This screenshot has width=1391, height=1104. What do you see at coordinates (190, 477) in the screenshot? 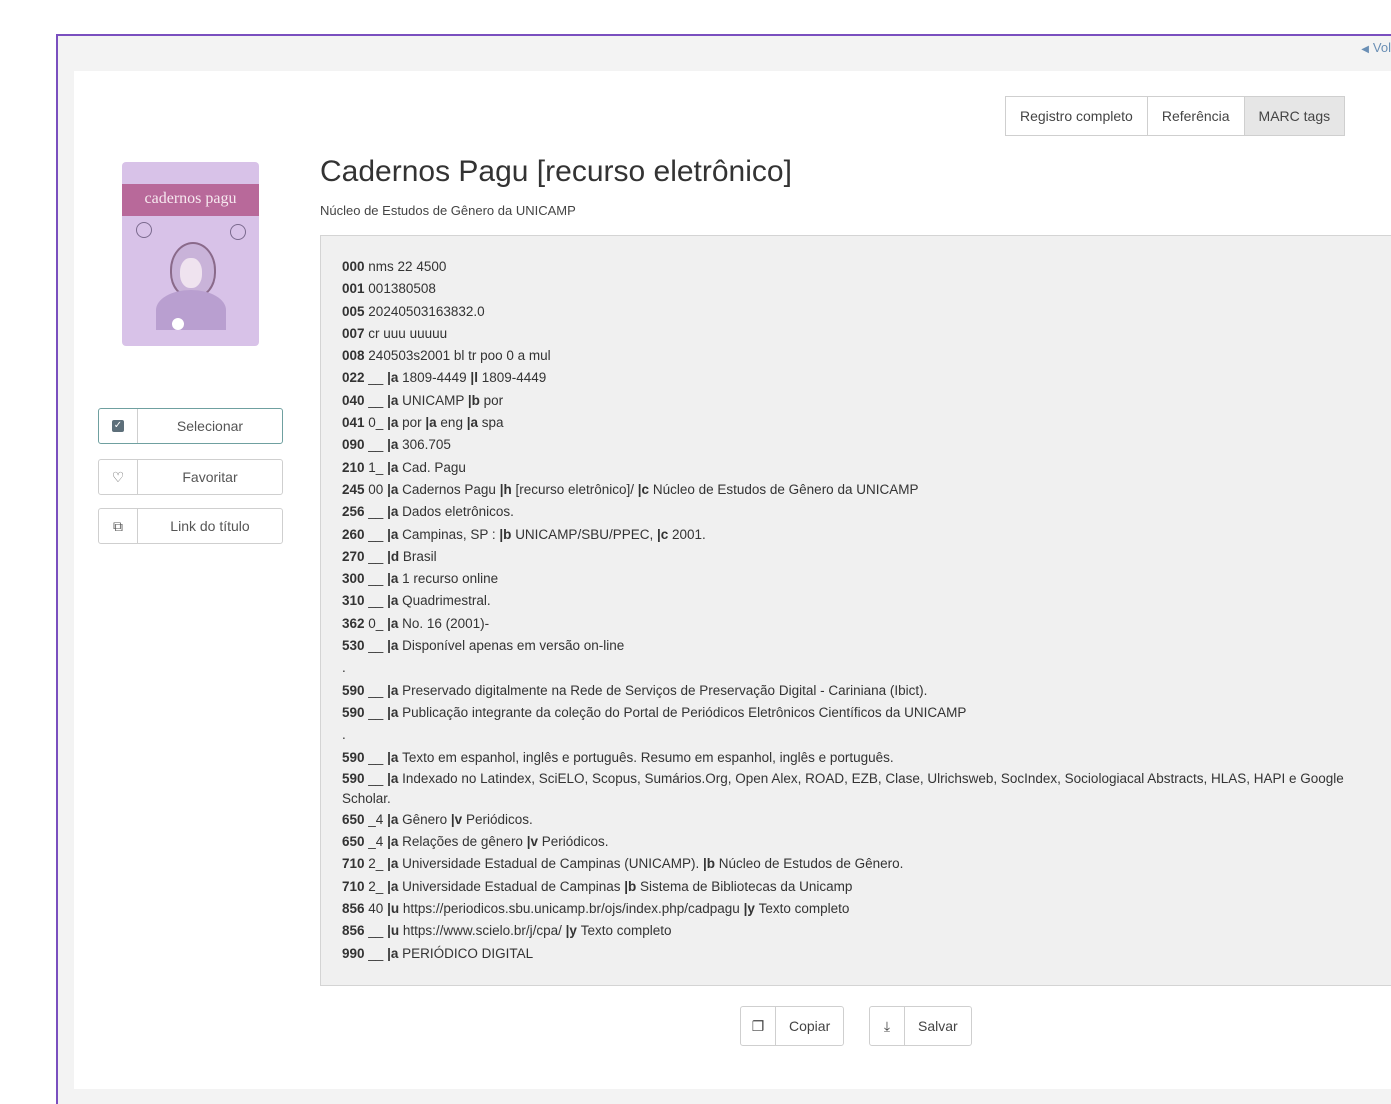
I see `favorite-button: ♡ Favoritar` at bounding box center [190, 477].